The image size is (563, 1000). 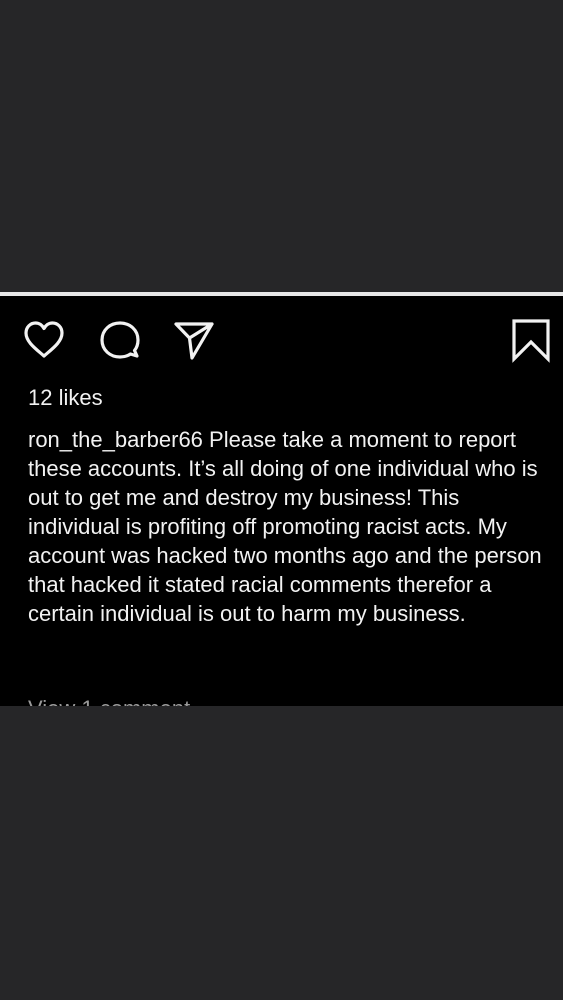 I want to click on comment-icon, so click(x=120, y=340).